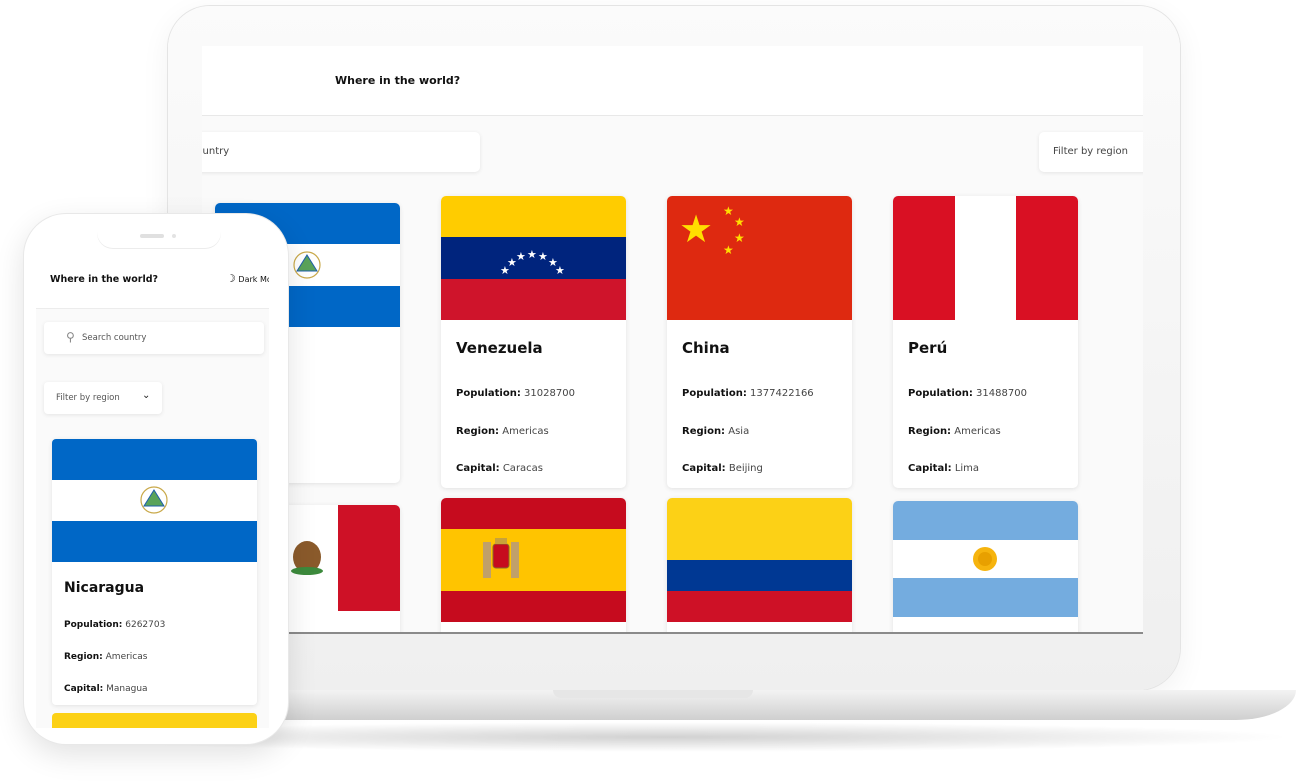 This screenshot has height=784, width=1312. Describe the element at coordinates (174, 236) in the screenshot. I see `phone-camera` at that location.